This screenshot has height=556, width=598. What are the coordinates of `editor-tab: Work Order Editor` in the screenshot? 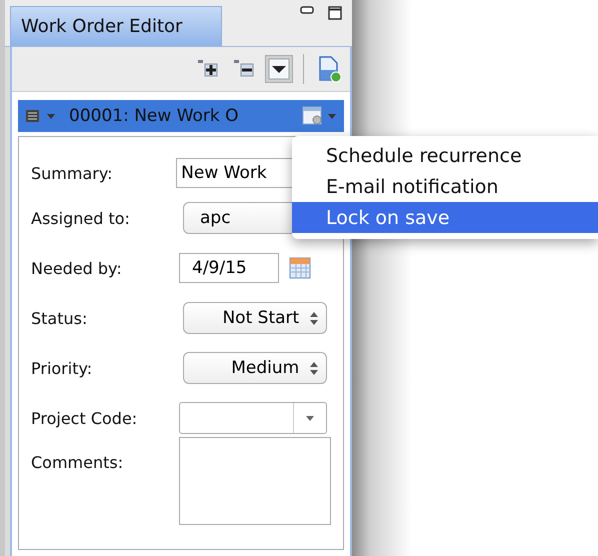 It's located at (116, 26).